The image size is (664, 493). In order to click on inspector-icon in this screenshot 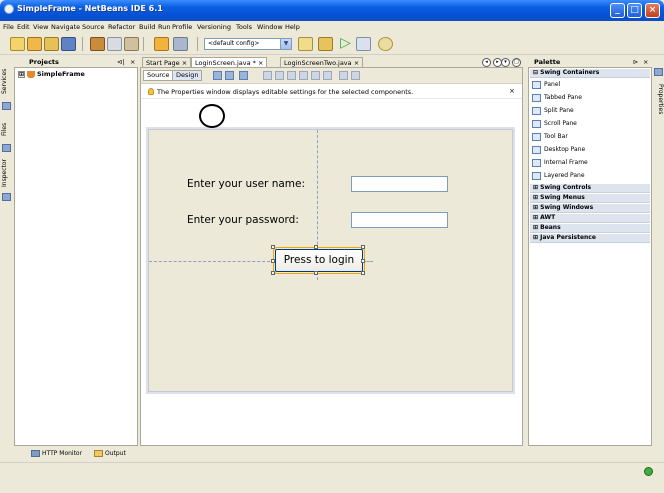, I will do `click(6, 197)`.